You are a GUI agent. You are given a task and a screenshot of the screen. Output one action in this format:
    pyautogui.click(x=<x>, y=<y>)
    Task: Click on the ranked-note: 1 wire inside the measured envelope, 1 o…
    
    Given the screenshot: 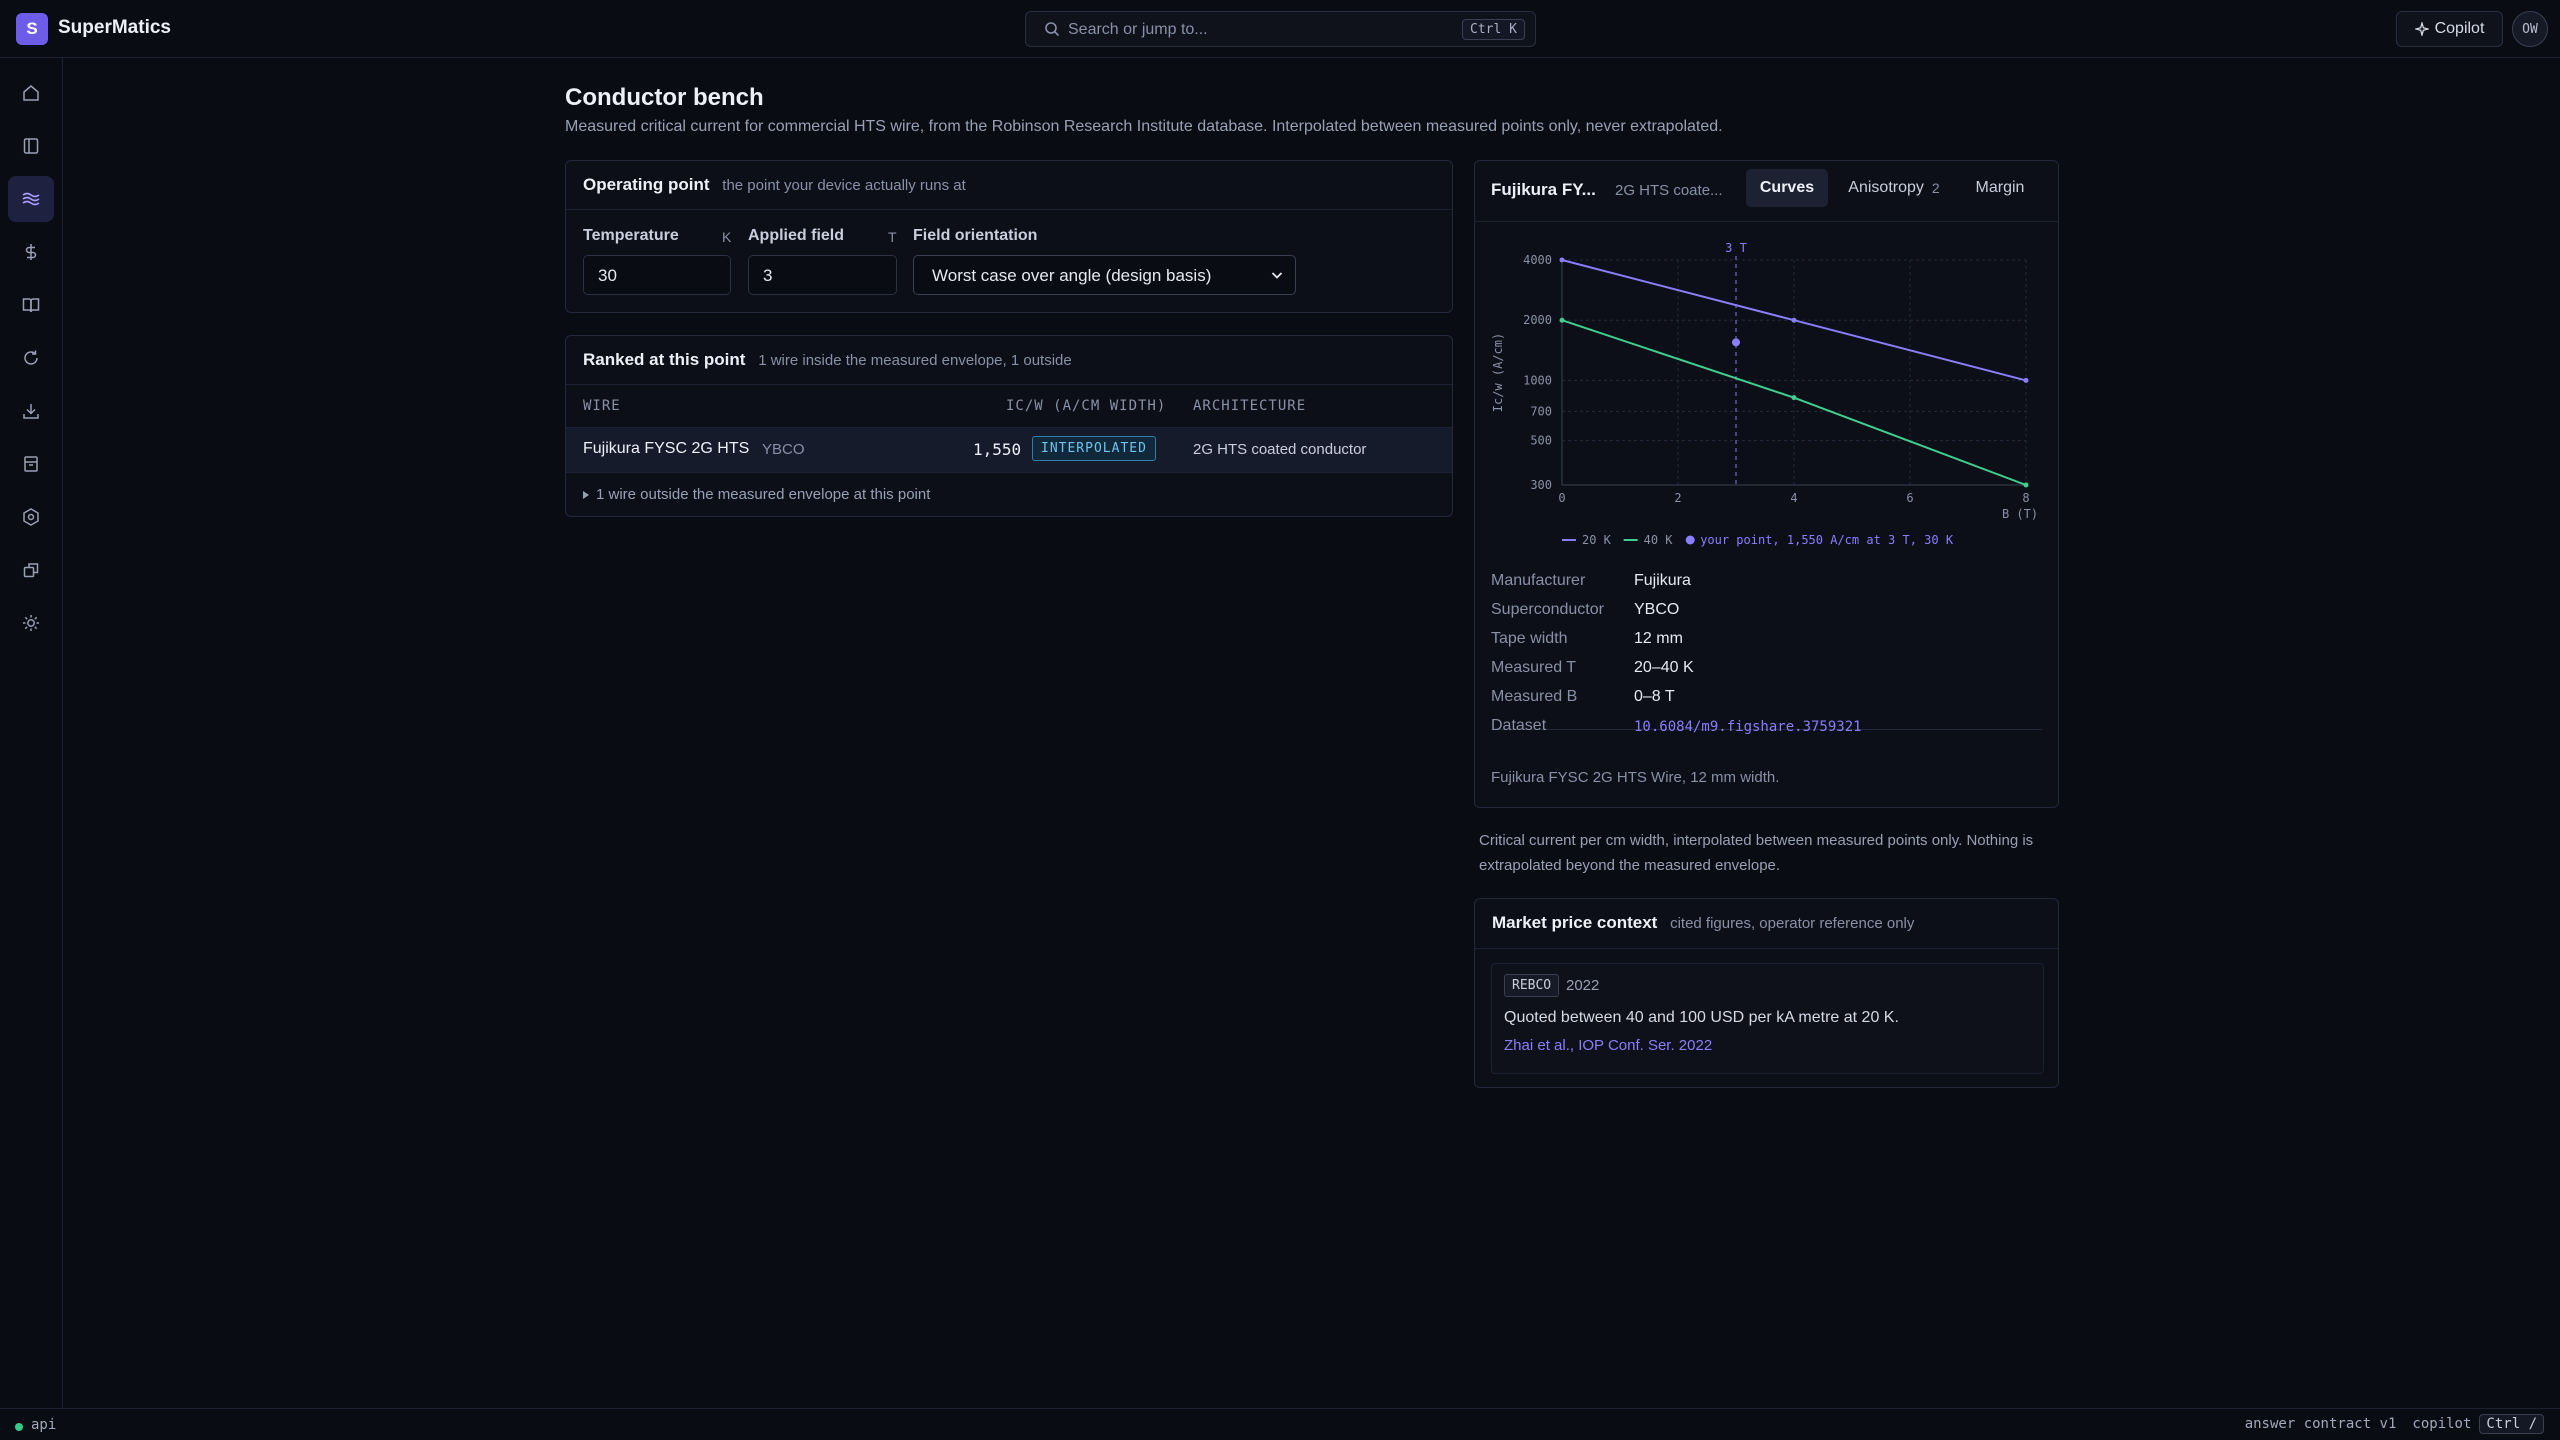 What is the action you would take?
    pyautogui.click(x=915, y=360)
    